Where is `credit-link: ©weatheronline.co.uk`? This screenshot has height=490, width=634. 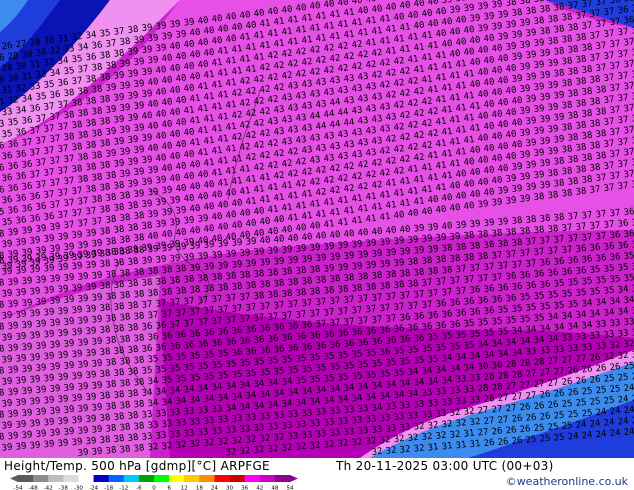 credit-link: ©weatheronline.co.uk is located at coordinates (567, 481).